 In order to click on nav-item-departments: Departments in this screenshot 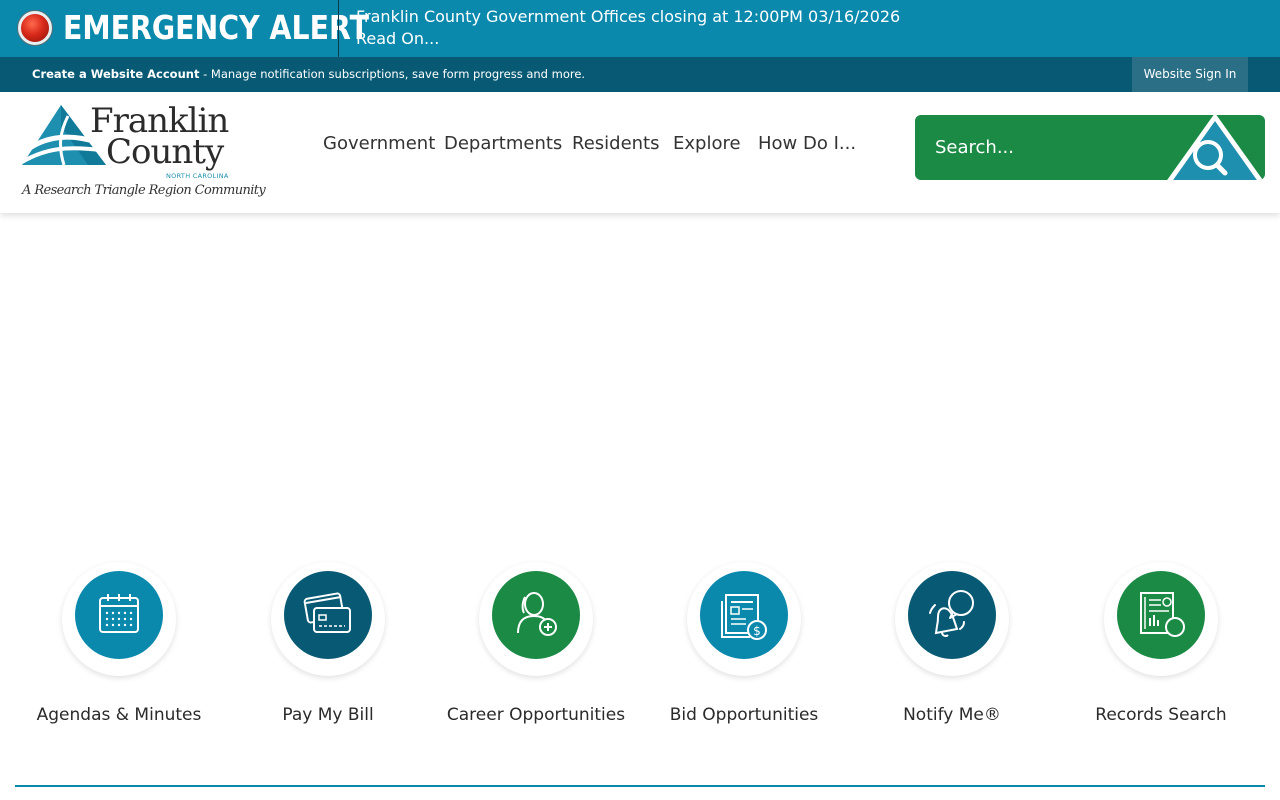, I will do `click(503, 143)`.